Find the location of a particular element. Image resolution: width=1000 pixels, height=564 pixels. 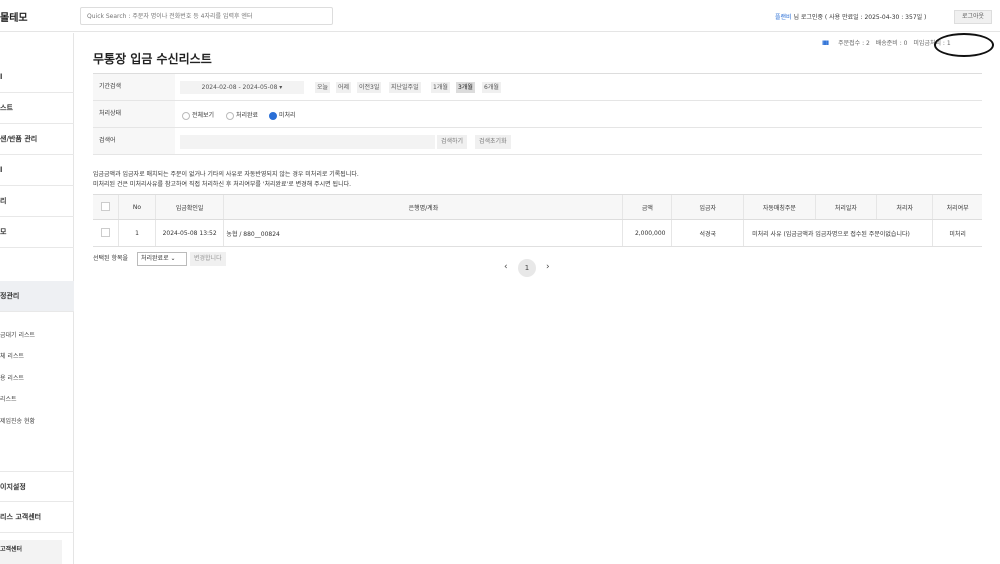

sidebar-subitem-3: 용 리스트 is located at coordinates (12, 377).